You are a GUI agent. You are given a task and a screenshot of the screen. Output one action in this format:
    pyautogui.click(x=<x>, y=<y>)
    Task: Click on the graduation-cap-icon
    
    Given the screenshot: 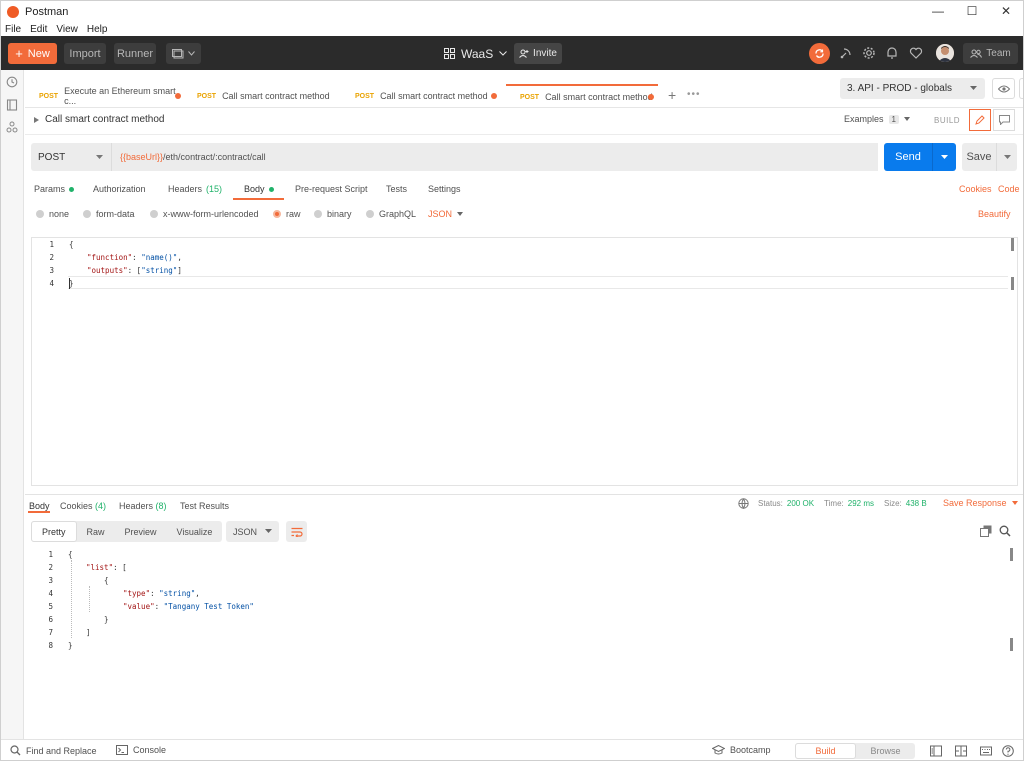 What is the action you would take?
    pyautogui.click(x=718, y=750)
    